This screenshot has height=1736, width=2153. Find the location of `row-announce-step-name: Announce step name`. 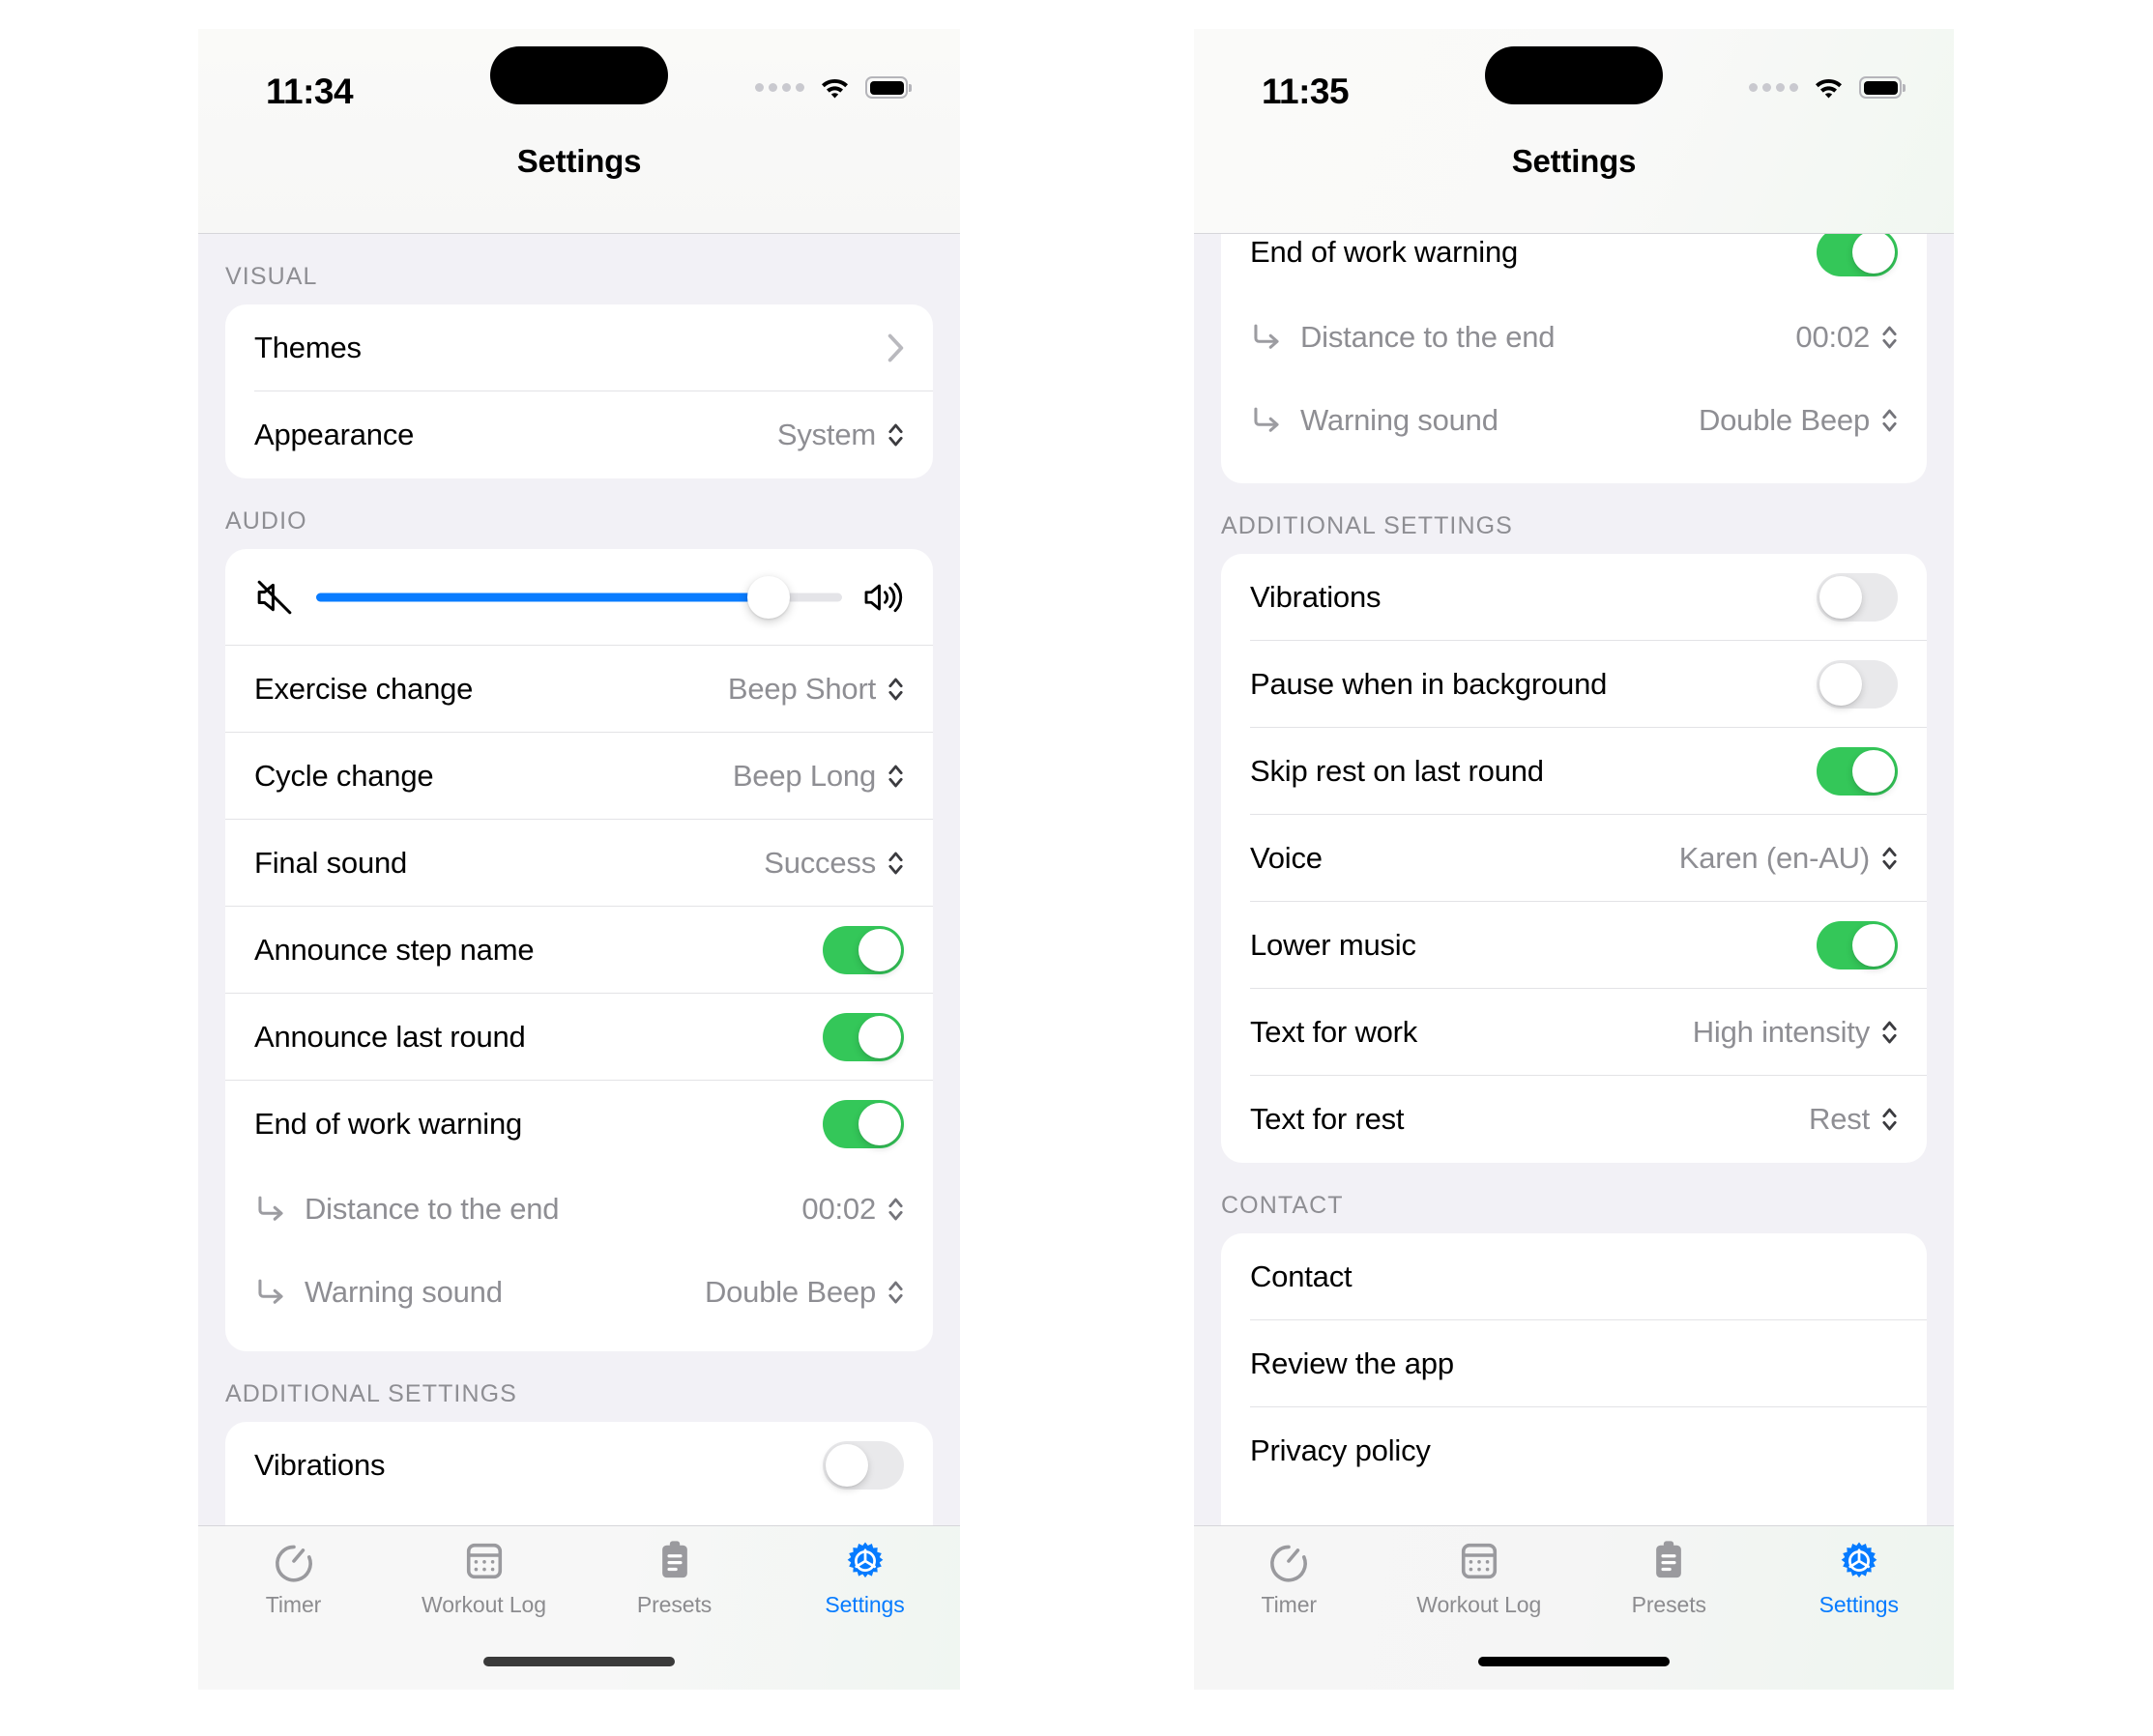

row-announce-step-name: Announce step name is located at coordinates (579, 950).